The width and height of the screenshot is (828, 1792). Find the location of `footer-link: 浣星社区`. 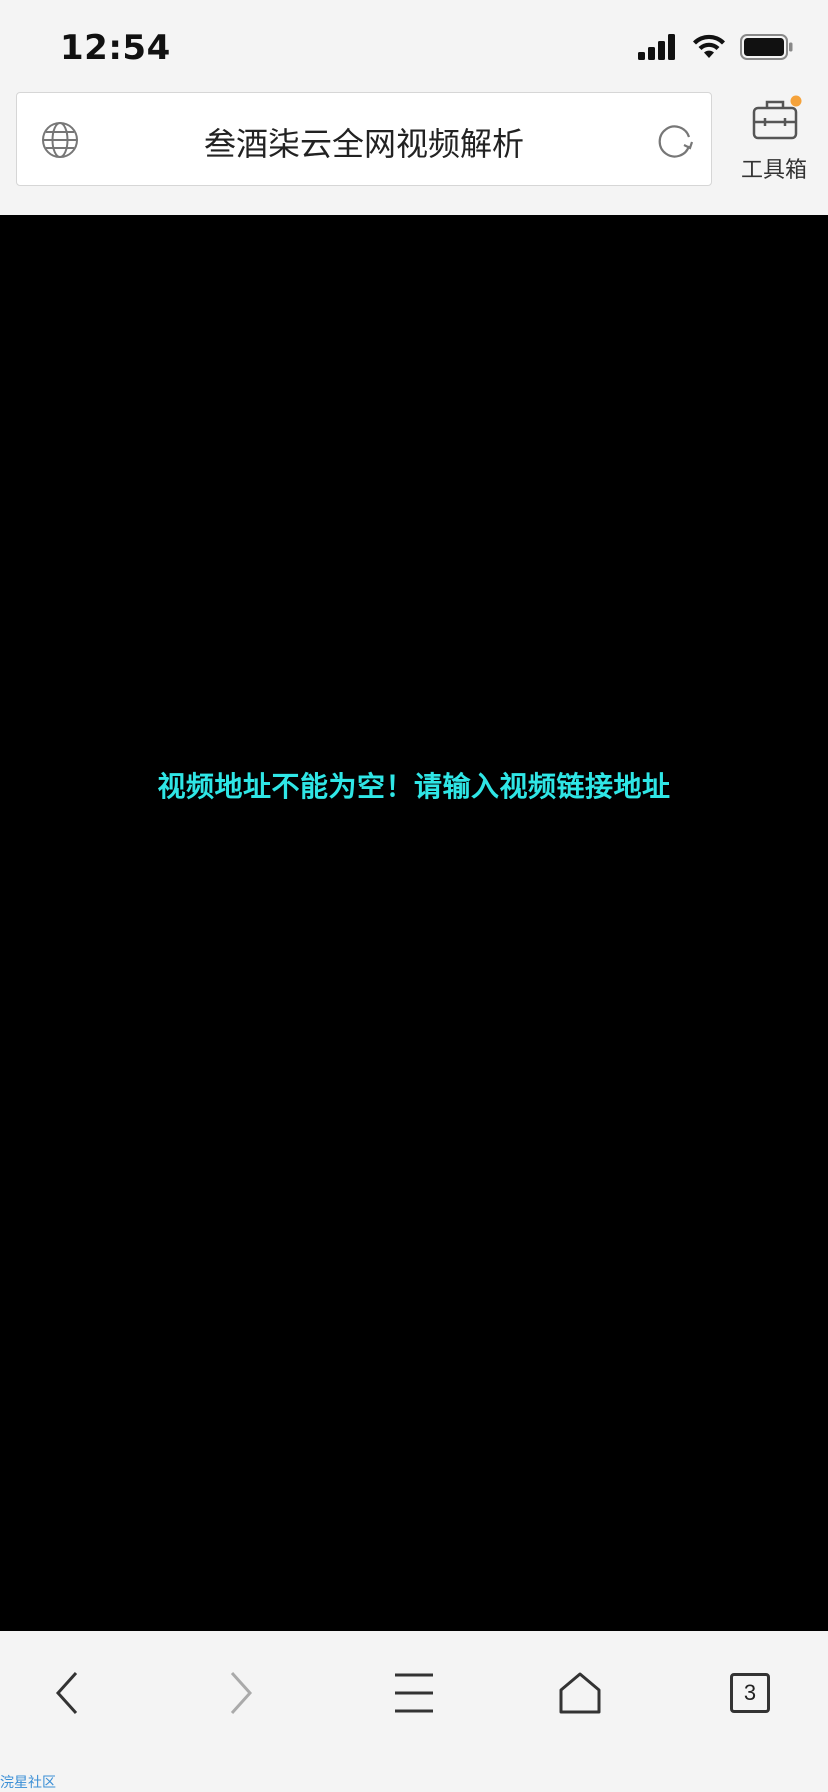

footer-link: 浣星社区 is located at coordinates (28, 1782).